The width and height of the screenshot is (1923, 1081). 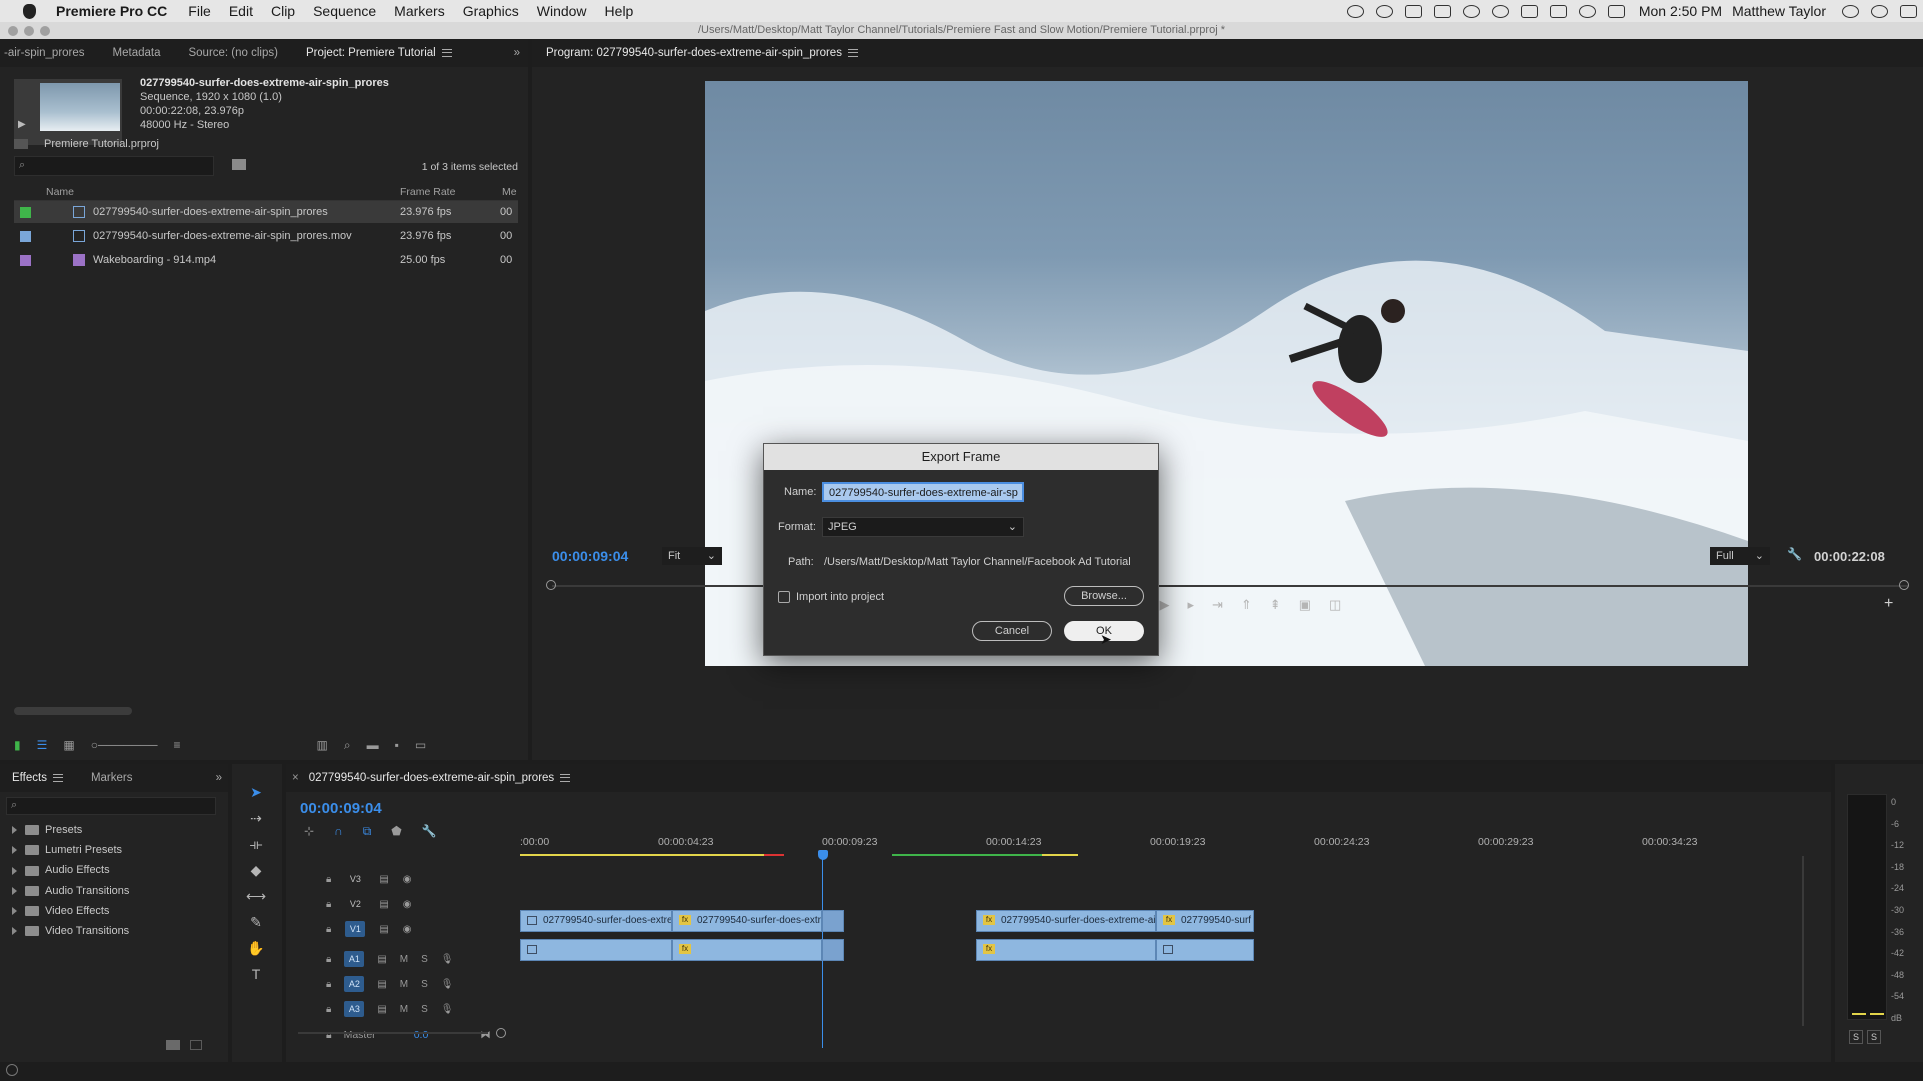 I want to click on out-handle, so click(x=1904, y=585).